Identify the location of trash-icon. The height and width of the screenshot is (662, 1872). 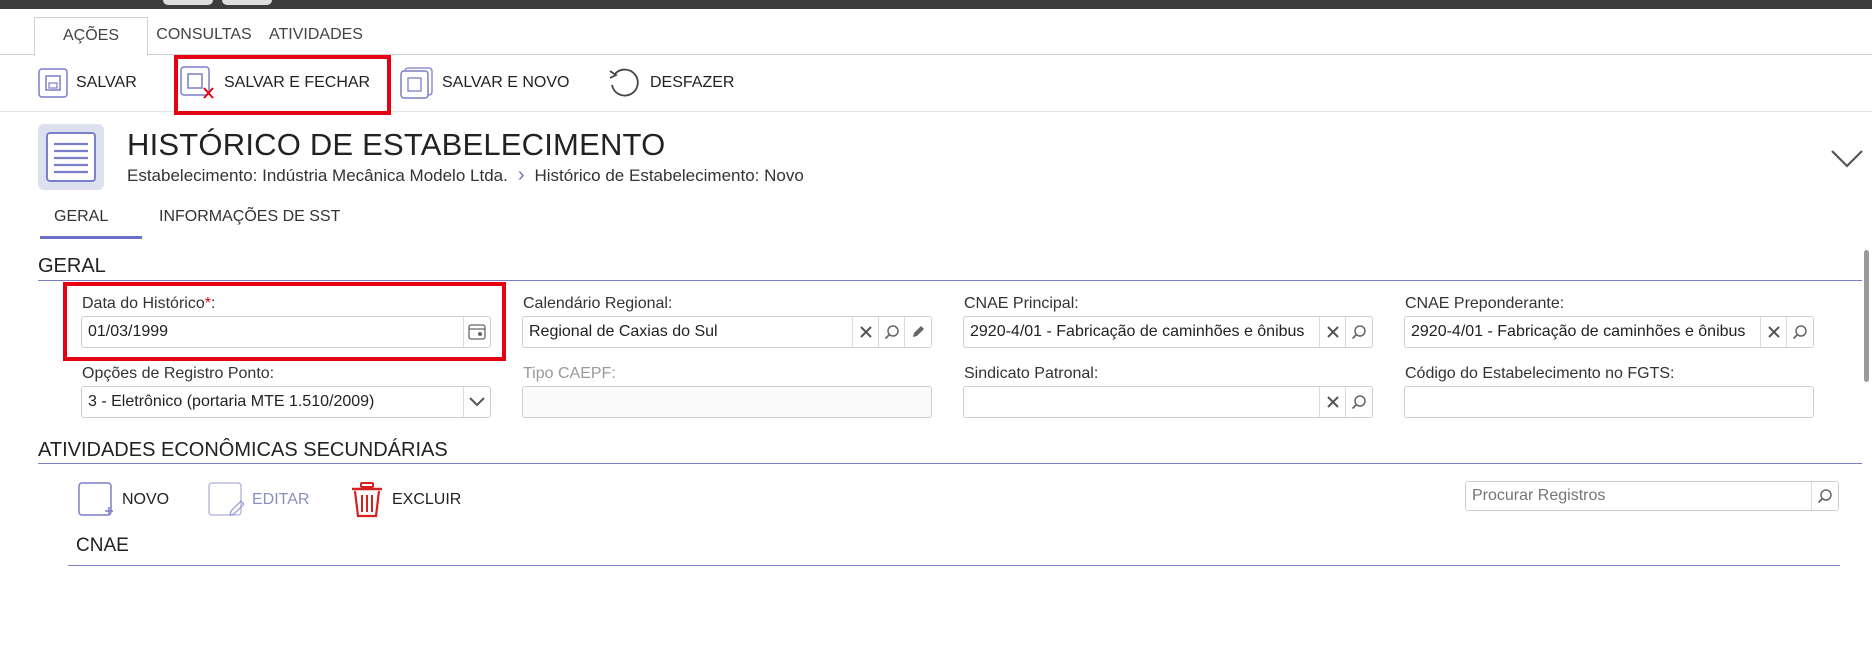
(367, 500).